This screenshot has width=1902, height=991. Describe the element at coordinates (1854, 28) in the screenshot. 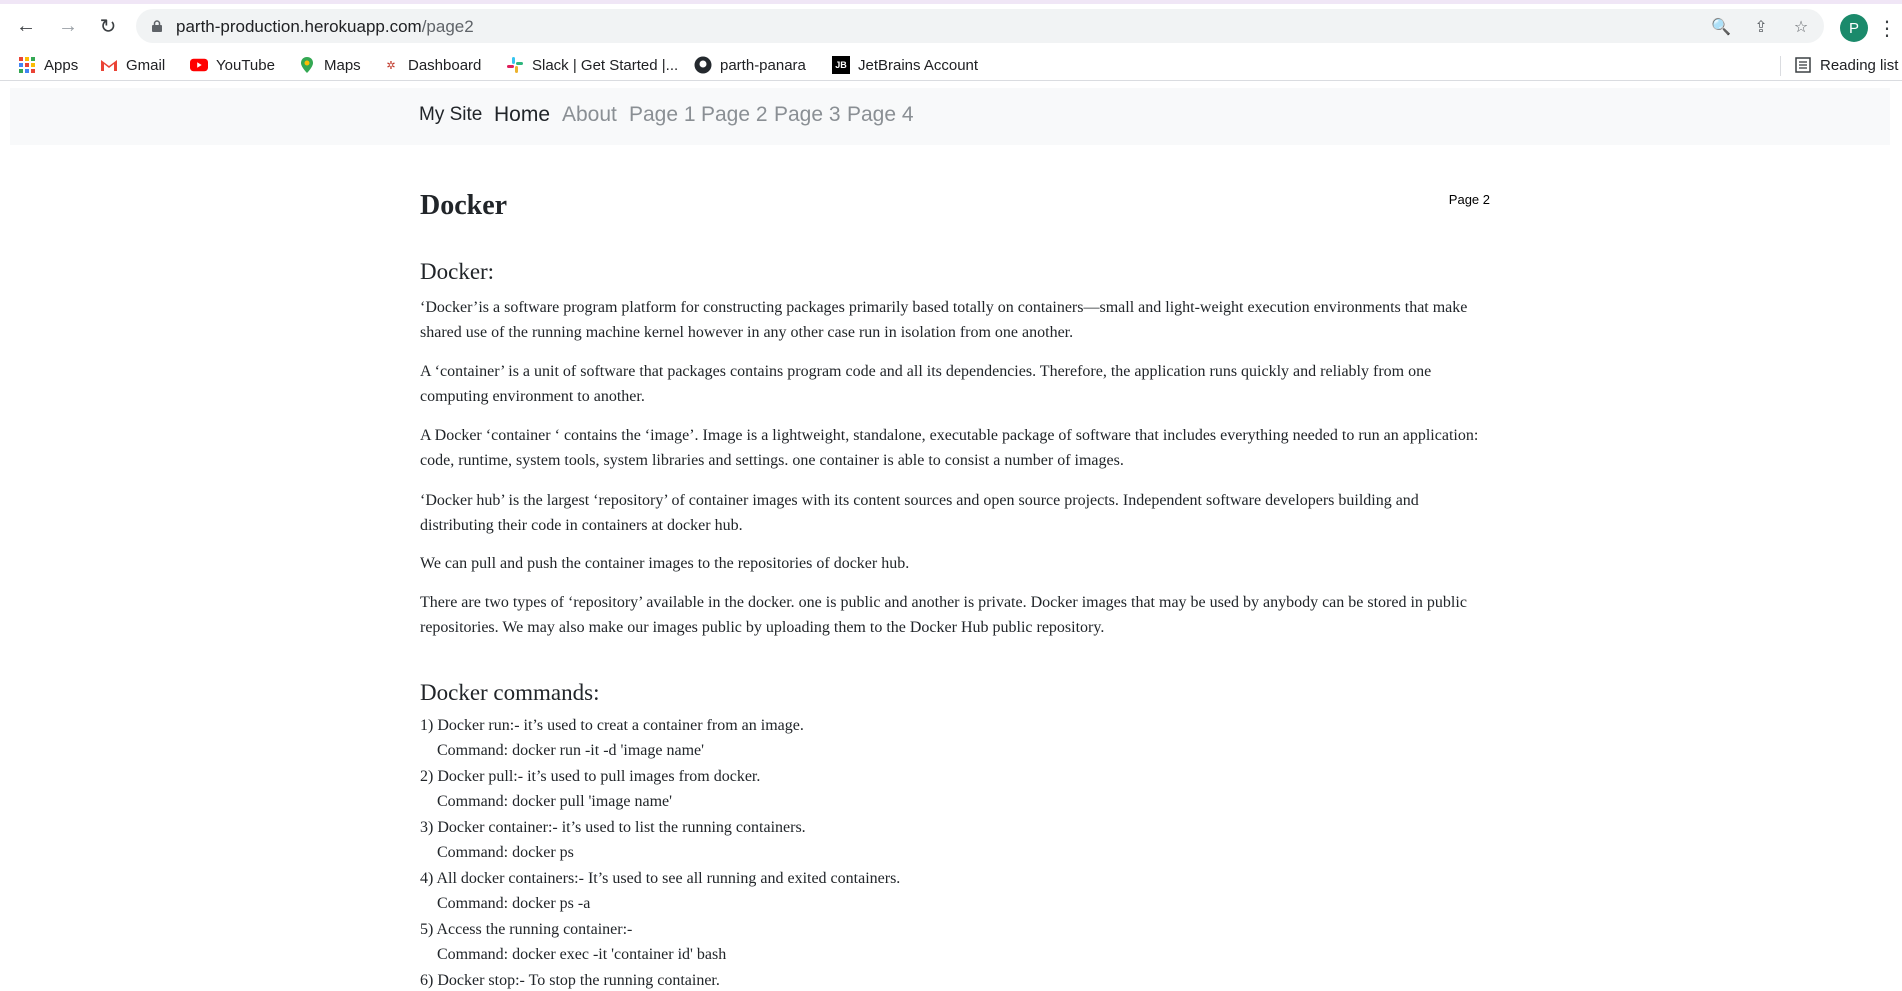

I see `profile-avatar: P` at that location.